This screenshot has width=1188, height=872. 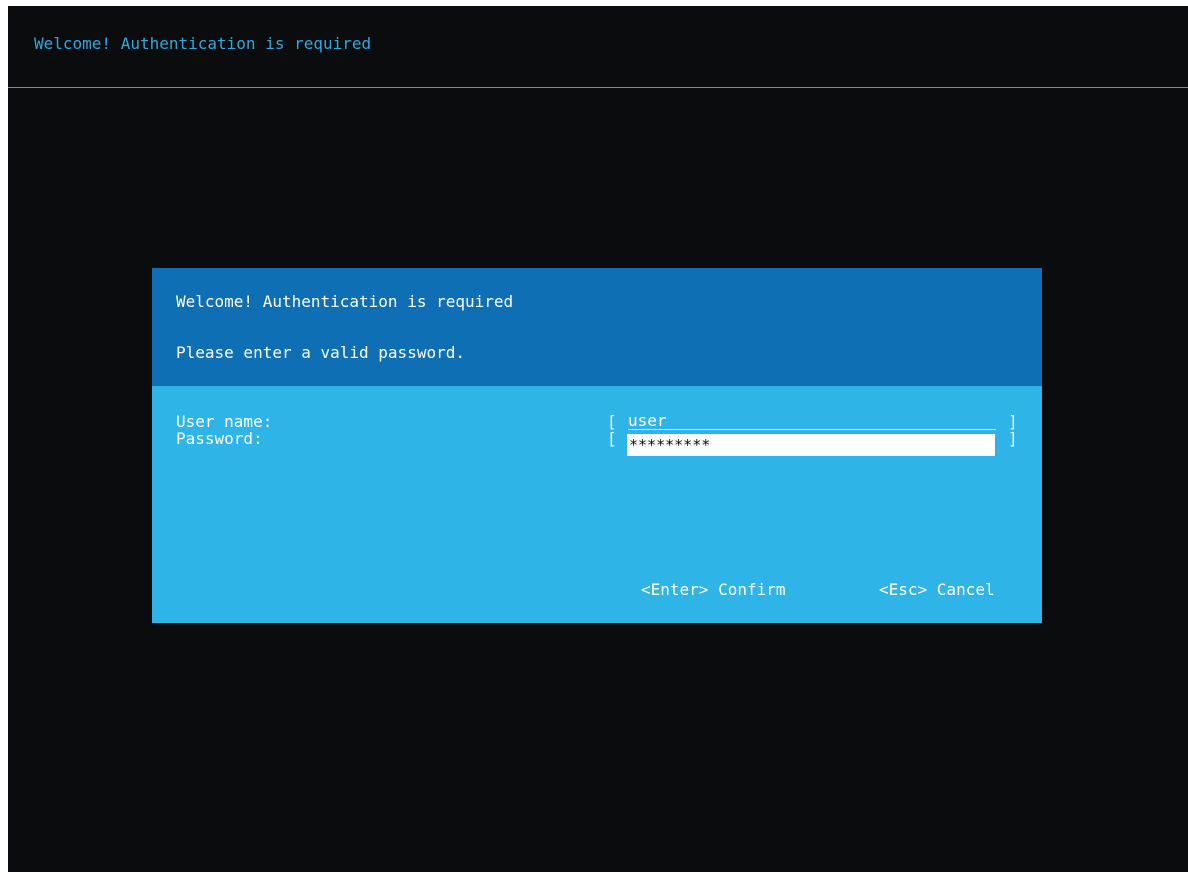 I want to click on screen-title: Welcome! Authentication is required, so click(x=203, y=43).